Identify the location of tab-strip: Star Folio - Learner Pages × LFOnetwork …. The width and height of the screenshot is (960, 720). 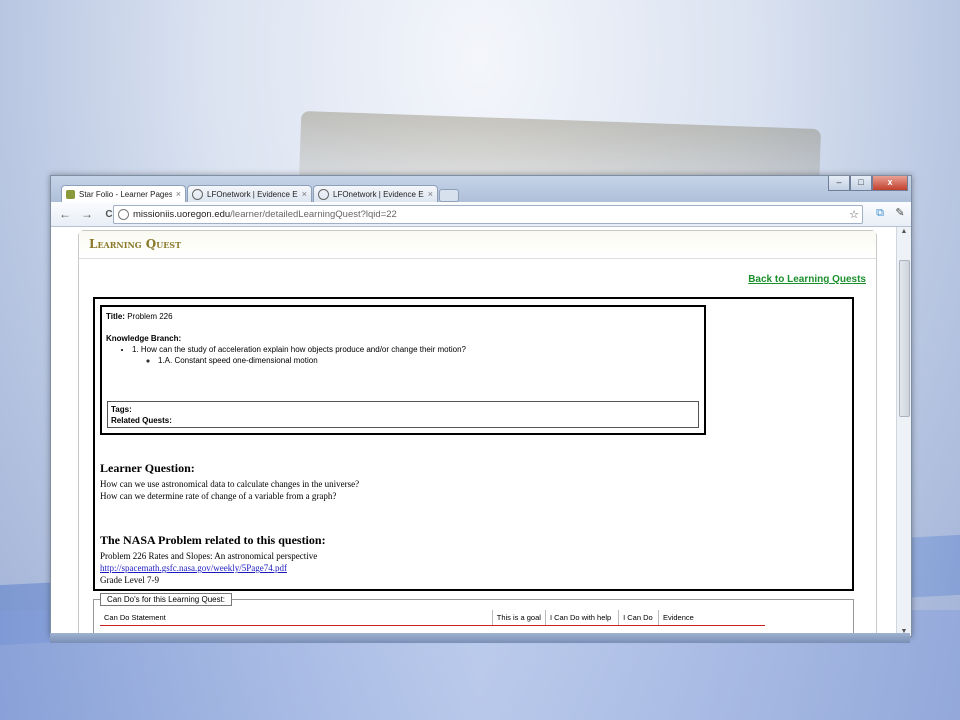
(481, 189).